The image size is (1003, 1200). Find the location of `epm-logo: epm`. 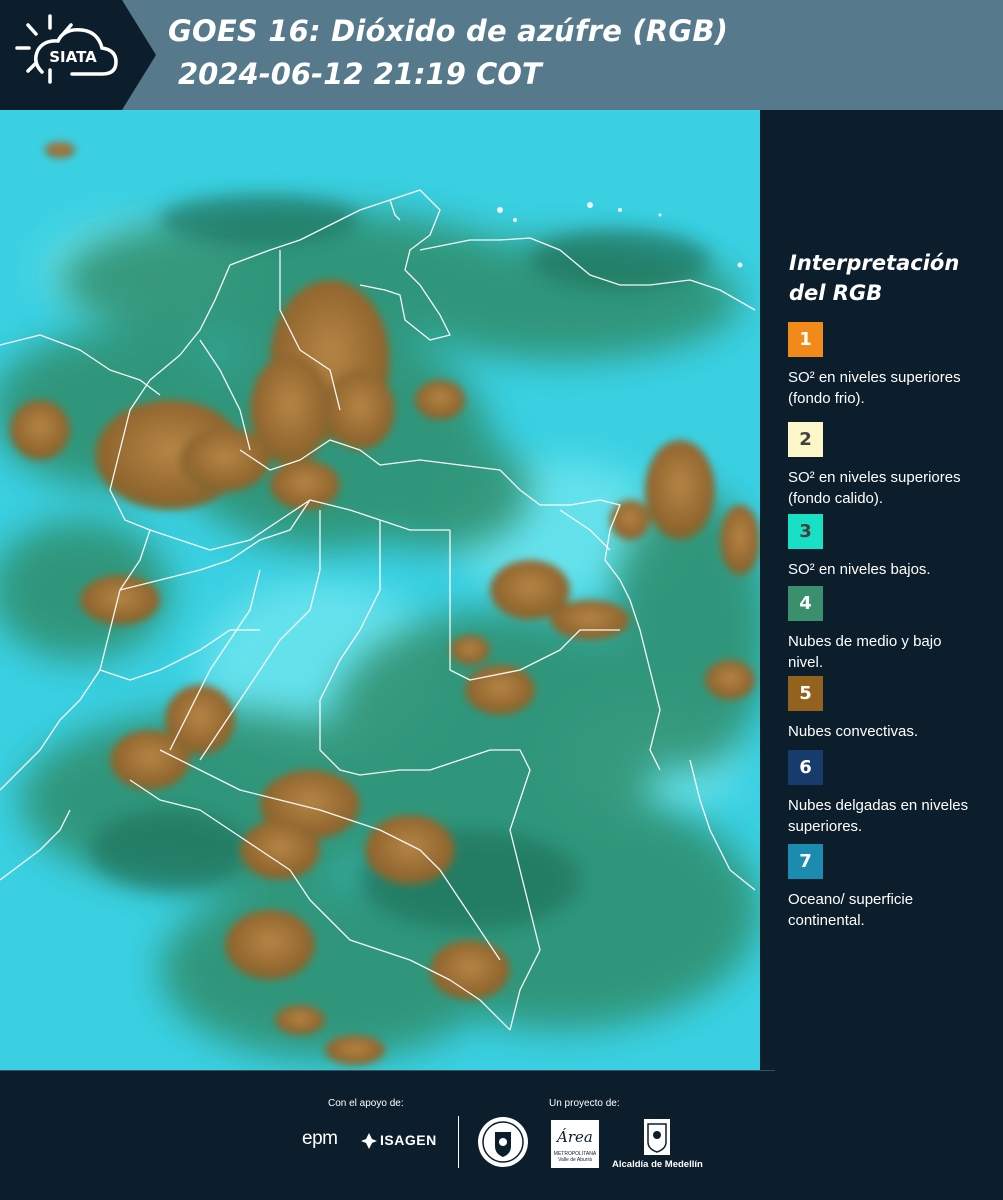

epm-logo: epm is located at coordinates (320, 1138).